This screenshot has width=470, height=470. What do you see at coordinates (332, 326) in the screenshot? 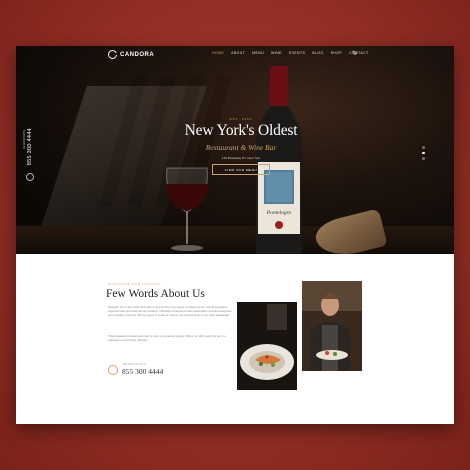
I see `chef-photo` at bounding box center [332, 326].